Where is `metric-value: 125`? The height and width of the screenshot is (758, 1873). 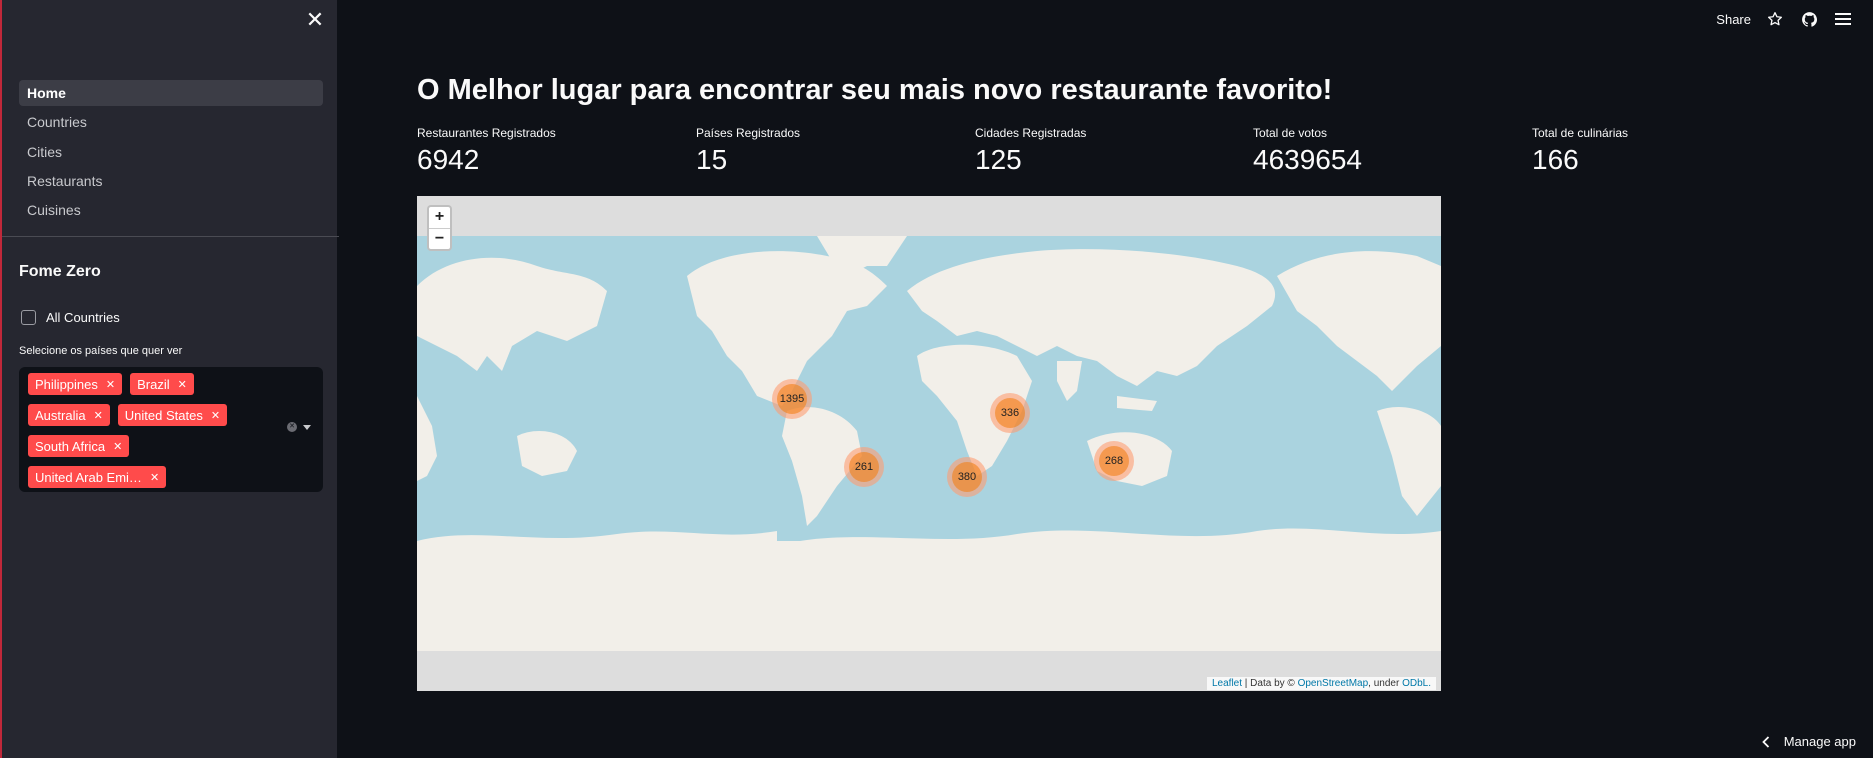
metric-value: 125 is located at coordinates (998, 159).